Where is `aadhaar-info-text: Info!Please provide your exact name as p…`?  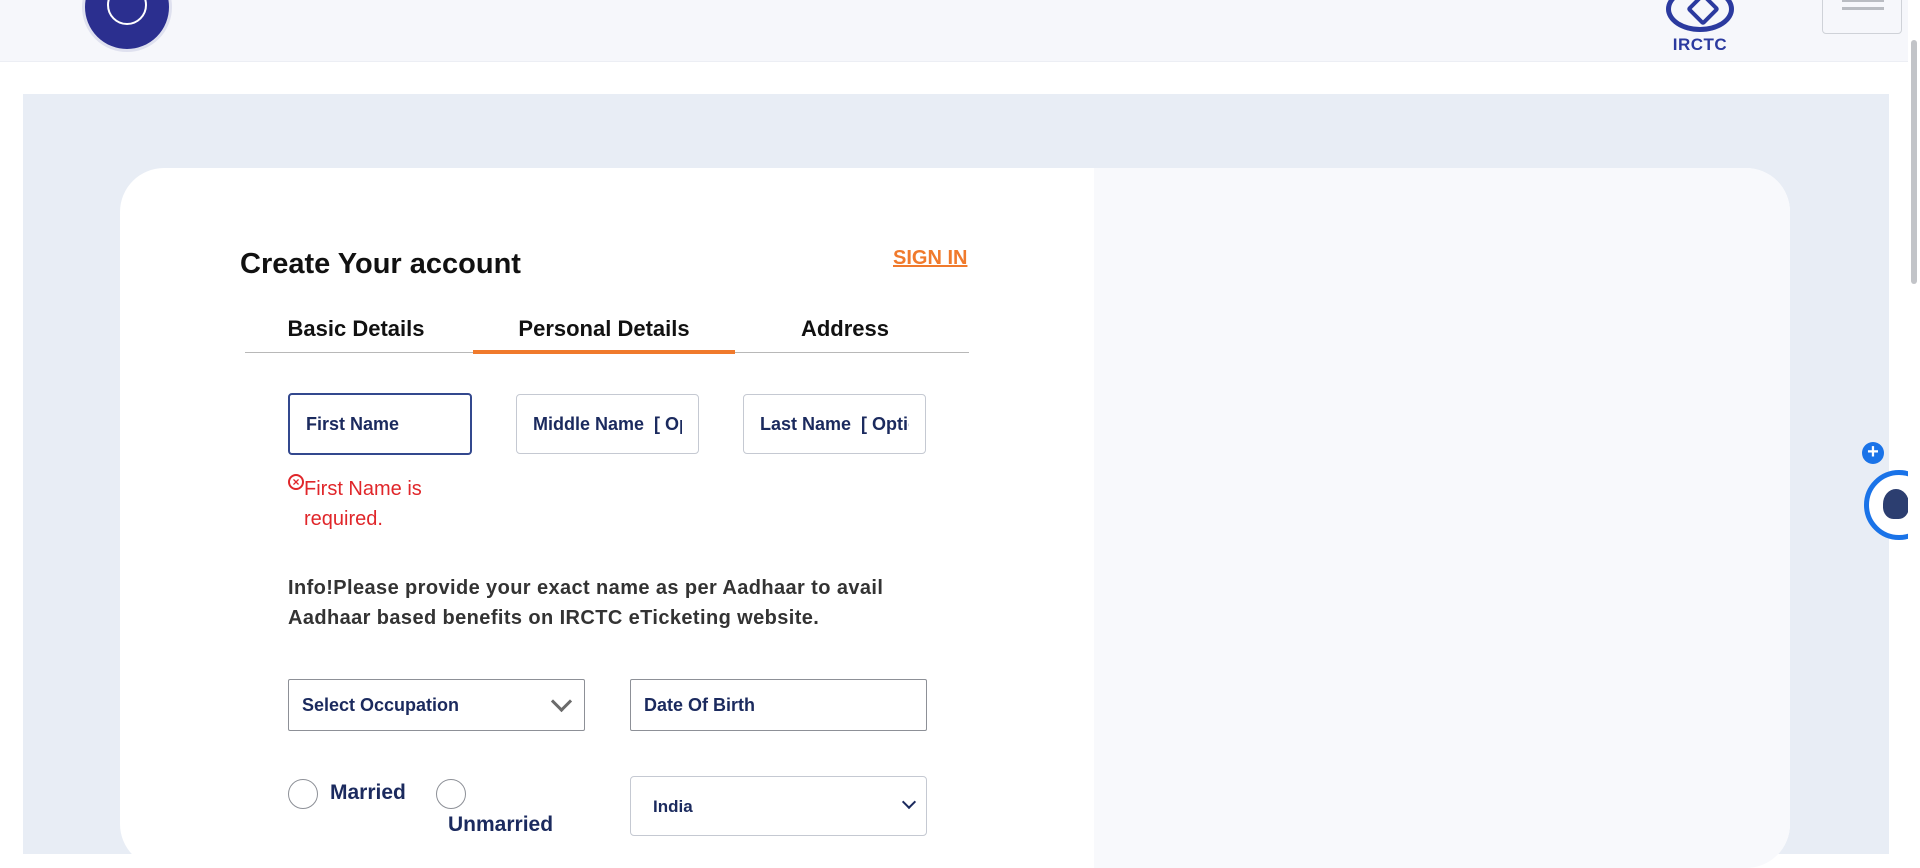
aadhaar-info-text: Info!Please provide your exact name as p… is located at coordinates (586, 603).